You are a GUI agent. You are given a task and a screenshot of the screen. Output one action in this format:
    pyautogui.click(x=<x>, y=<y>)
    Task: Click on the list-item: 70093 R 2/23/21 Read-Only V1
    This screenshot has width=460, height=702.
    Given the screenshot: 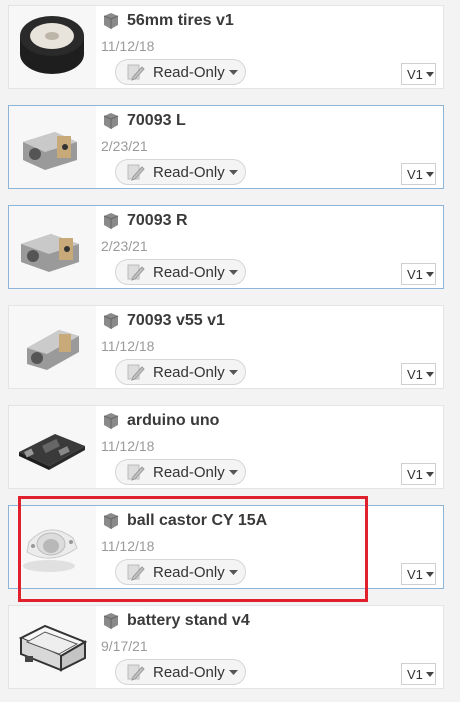 What is the action you would take?
    pyautogui.click(x=226, y=247)
    